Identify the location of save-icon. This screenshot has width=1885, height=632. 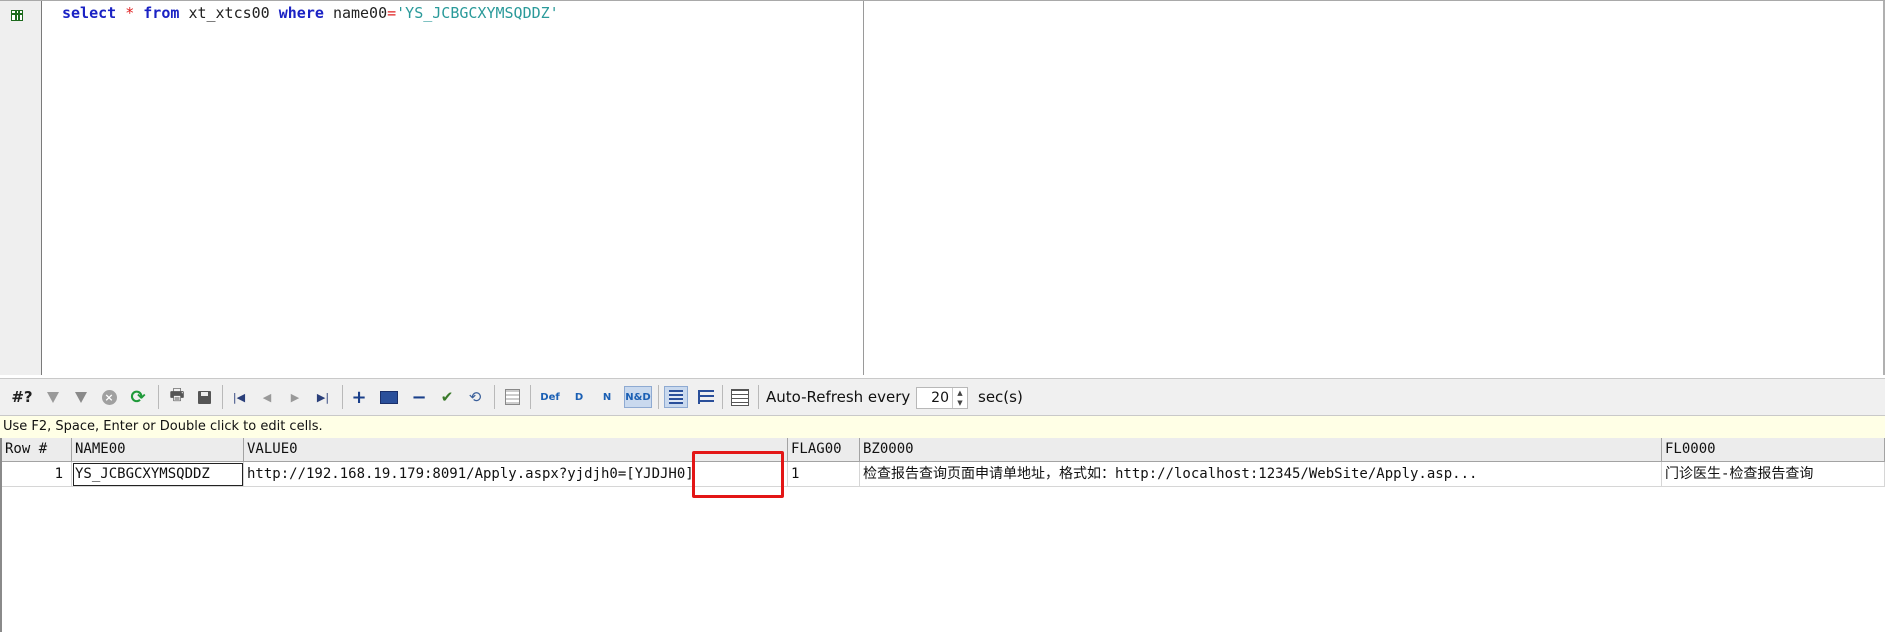
(204, 397).